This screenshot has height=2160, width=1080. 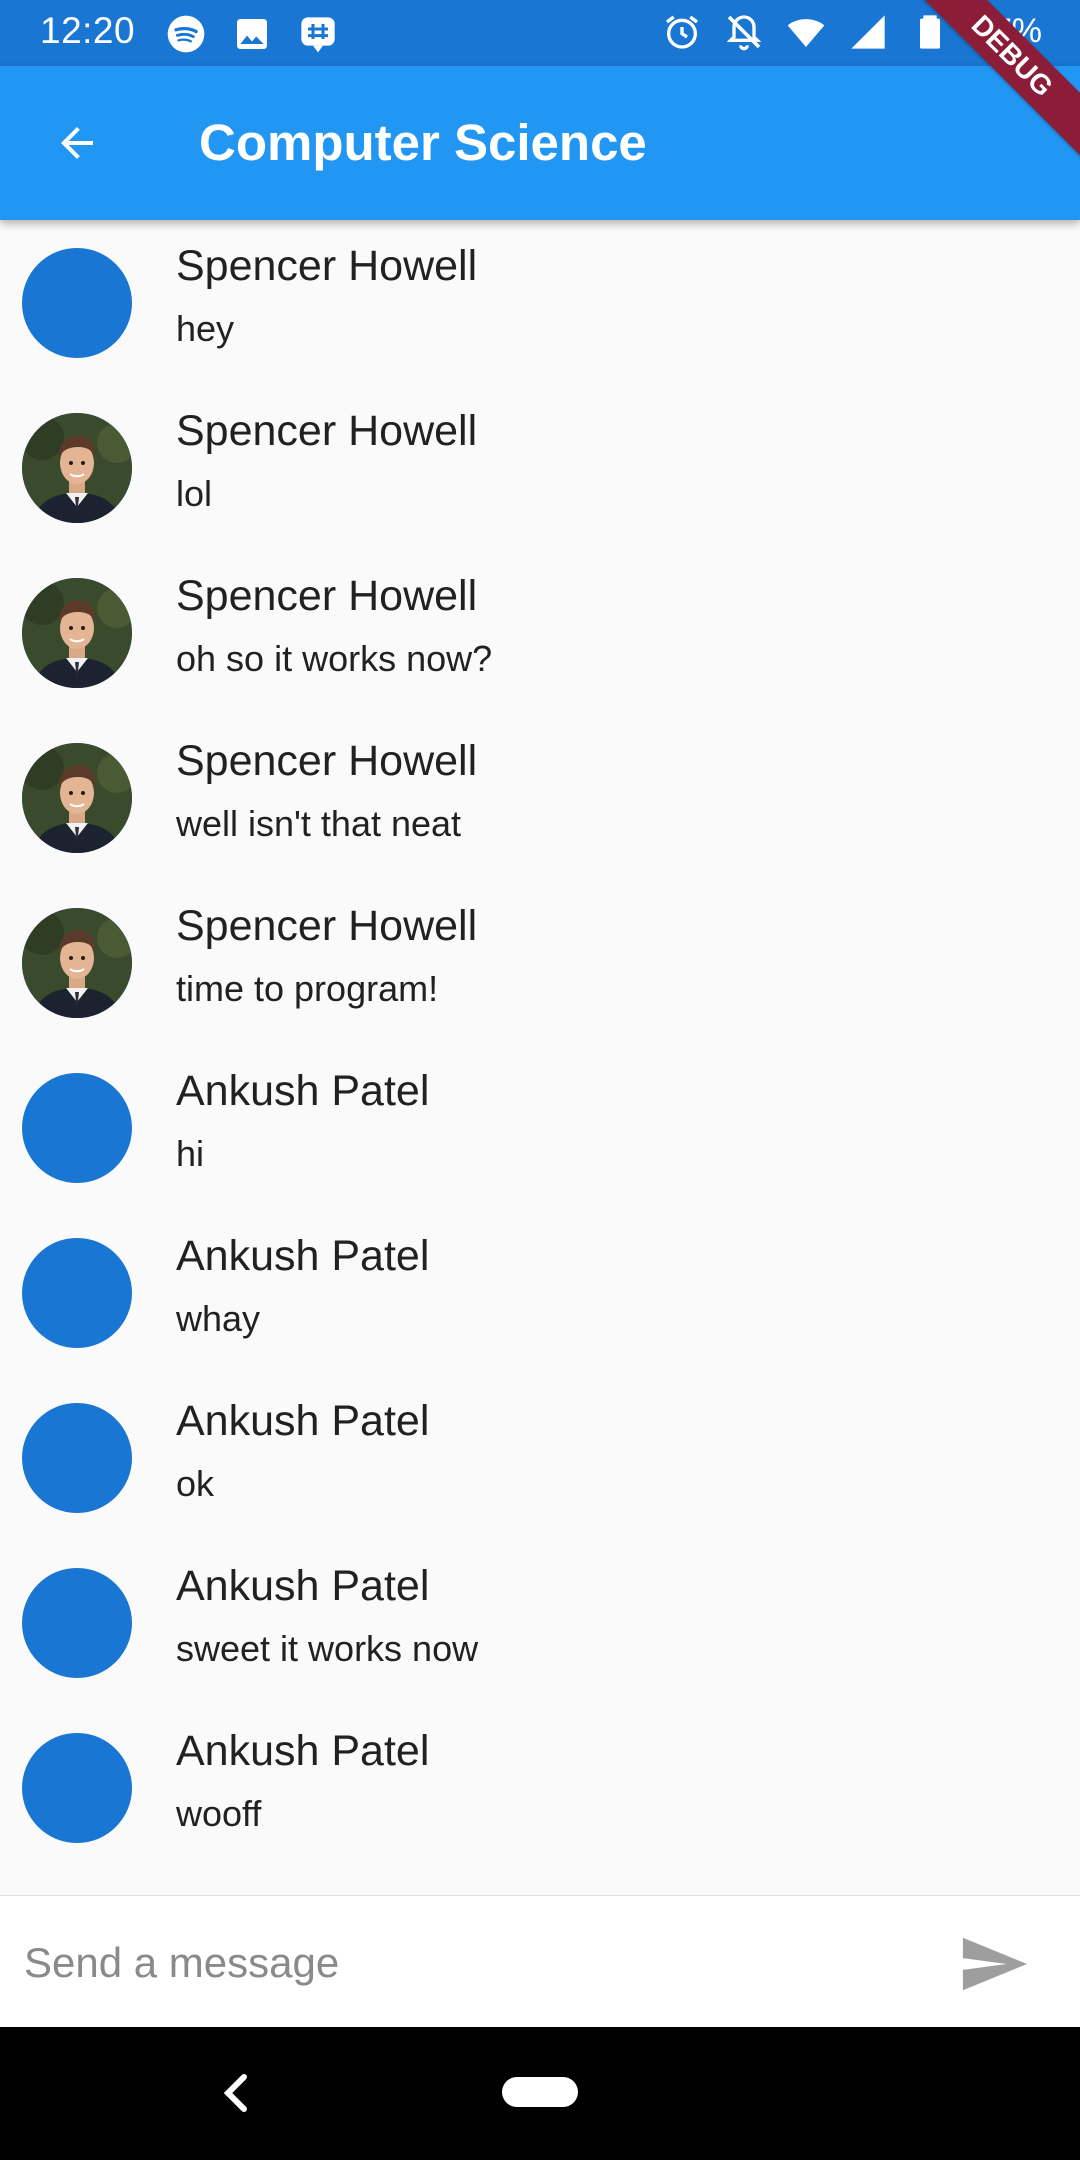 I want to click on back-button, so click(x=77, y=143).